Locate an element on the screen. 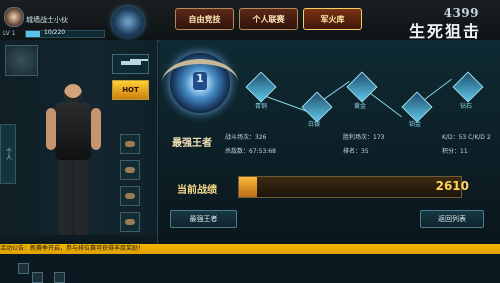 The height and width of the screenshot is (283, 500). stat-battles: 战斗场次：326 is located at coordinates (246, 137).